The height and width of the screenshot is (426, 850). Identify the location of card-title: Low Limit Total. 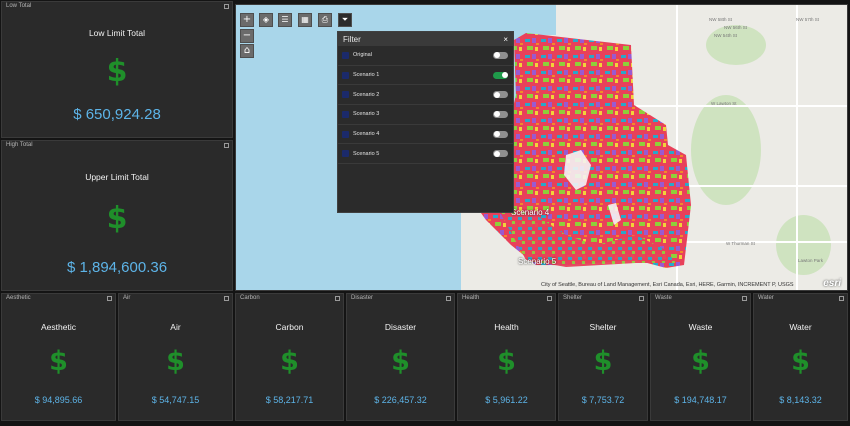
(117, 33).